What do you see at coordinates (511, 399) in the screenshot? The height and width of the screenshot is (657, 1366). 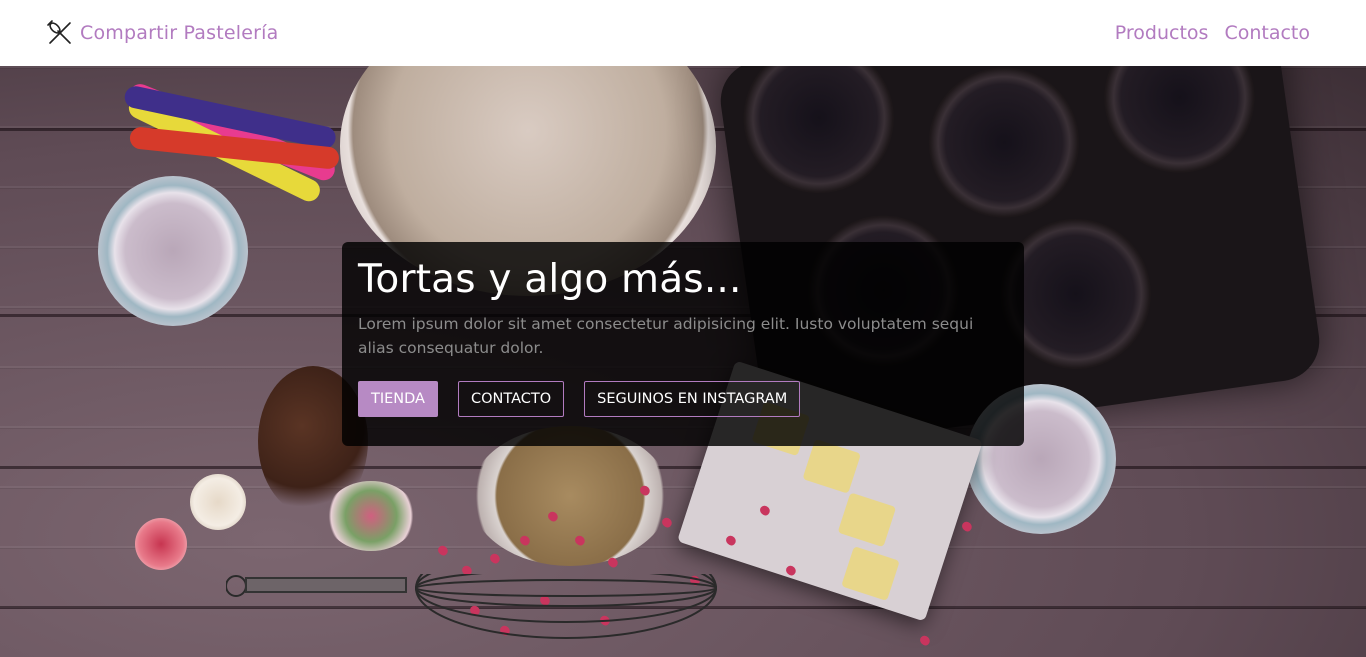 I see `contact-button: CONTACTO` at bounding box center [511, 399].